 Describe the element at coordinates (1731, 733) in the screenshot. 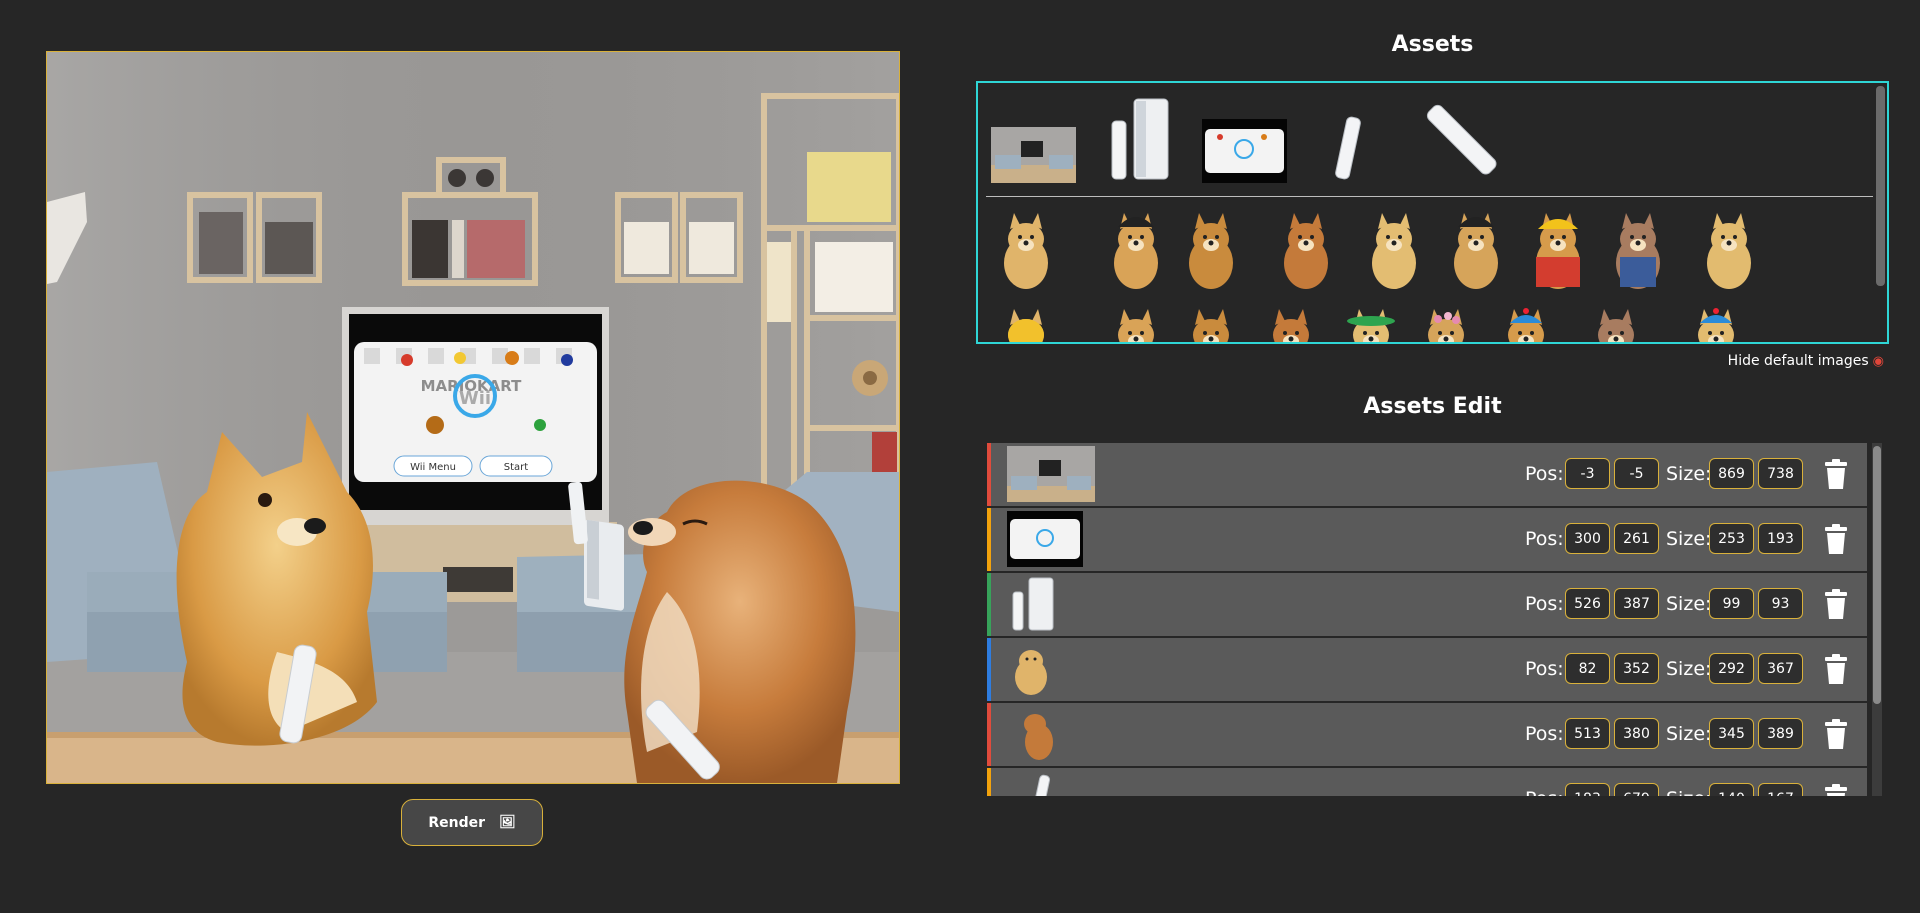

I see `size-w-input: 345` at that location.